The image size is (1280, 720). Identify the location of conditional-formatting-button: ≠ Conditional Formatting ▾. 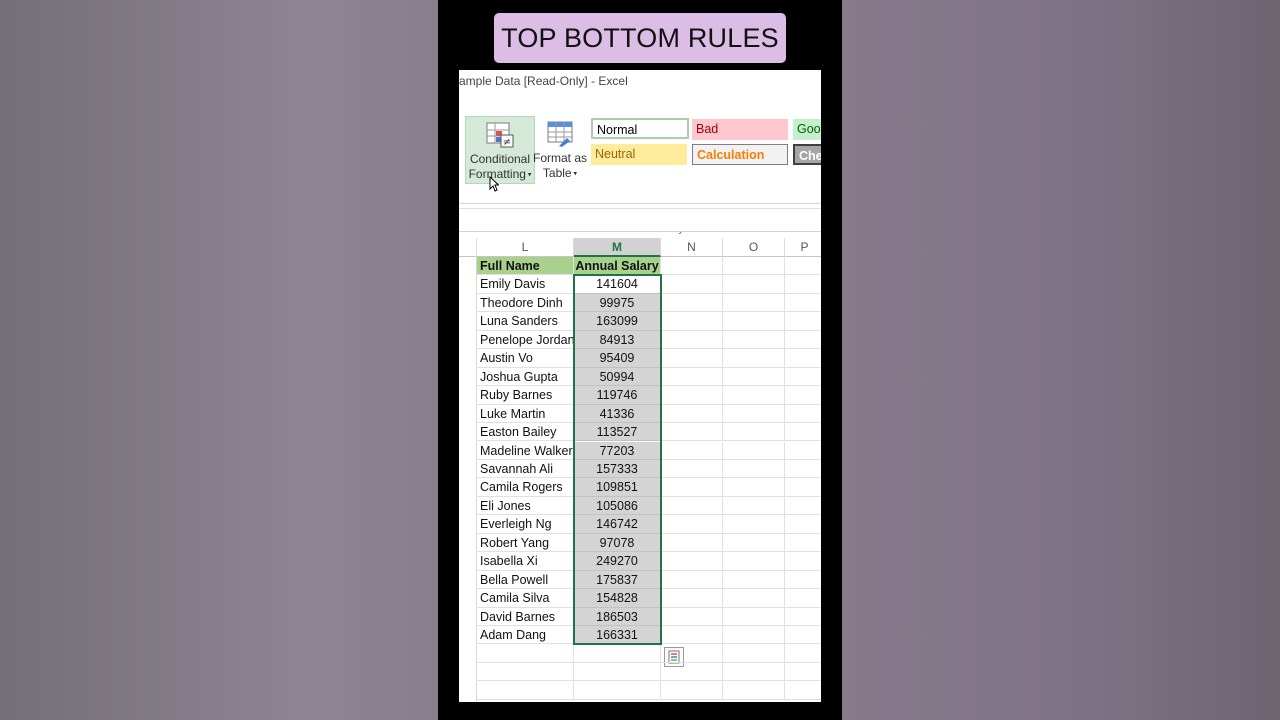
(500, 150).